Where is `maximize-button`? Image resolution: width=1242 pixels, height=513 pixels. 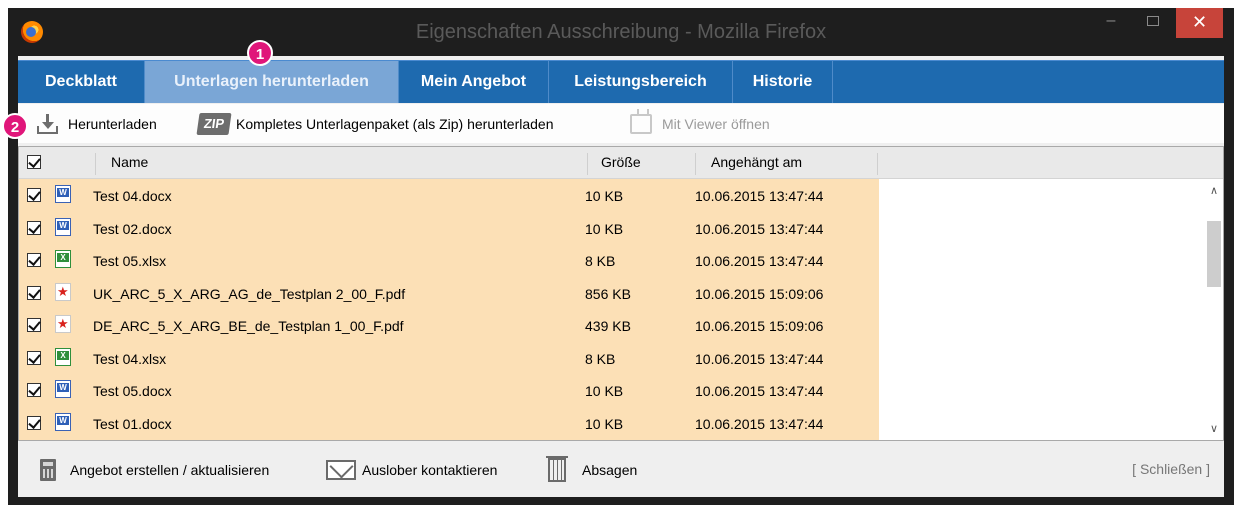
maximize-button is located at coordinates (1153, 23).